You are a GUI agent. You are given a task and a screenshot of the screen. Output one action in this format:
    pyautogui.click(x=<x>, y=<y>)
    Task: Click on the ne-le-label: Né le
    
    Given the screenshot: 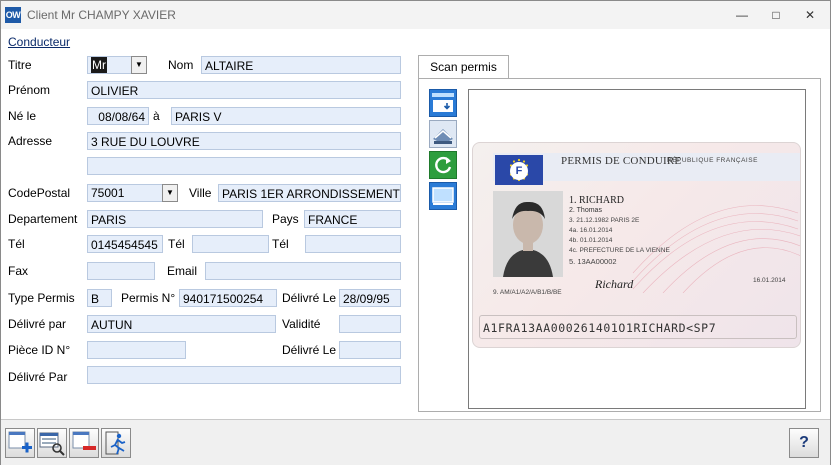 What is the action you would take?
    pyautogui.click(x=22, y=116)
    